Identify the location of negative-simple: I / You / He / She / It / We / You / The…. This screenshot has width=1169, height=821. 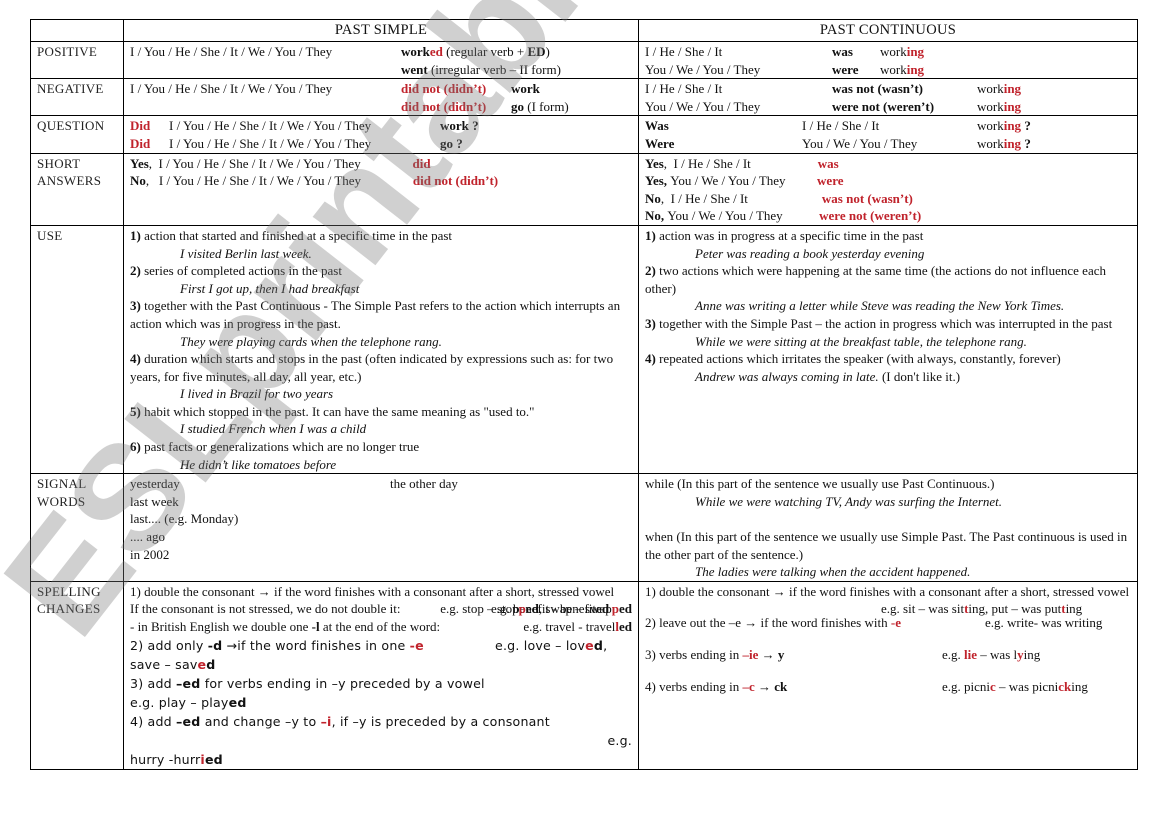
(381, 97).